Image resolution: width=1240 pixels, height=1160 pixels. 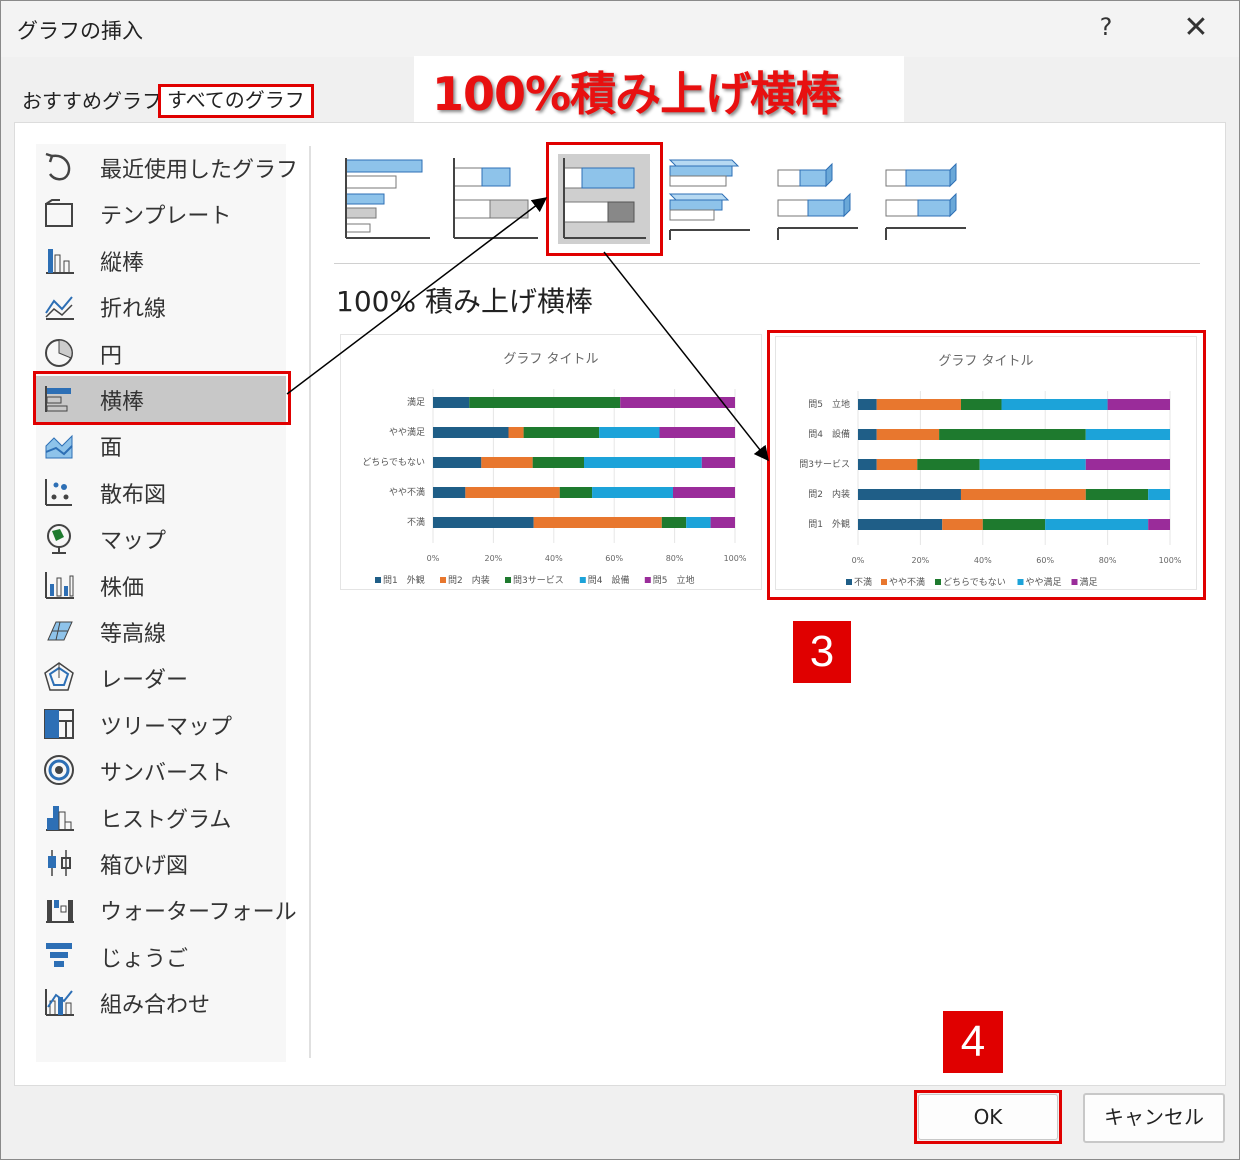 What do you see at coordinates (686, 356) in the screenshot?
I see `arrow-subtype-to-preview` at bounding box center [686, 356].